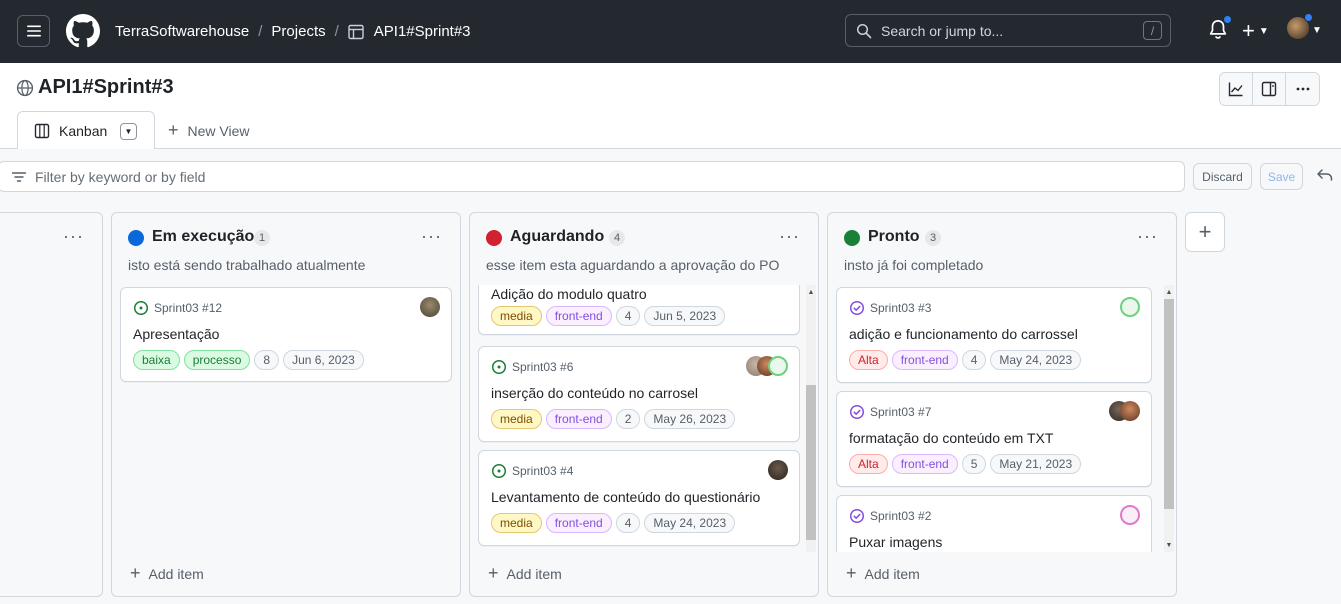  Describe the element at coordinates (895, 542) in the screenshot. I see `card-title: Puxar imagens` at that location.